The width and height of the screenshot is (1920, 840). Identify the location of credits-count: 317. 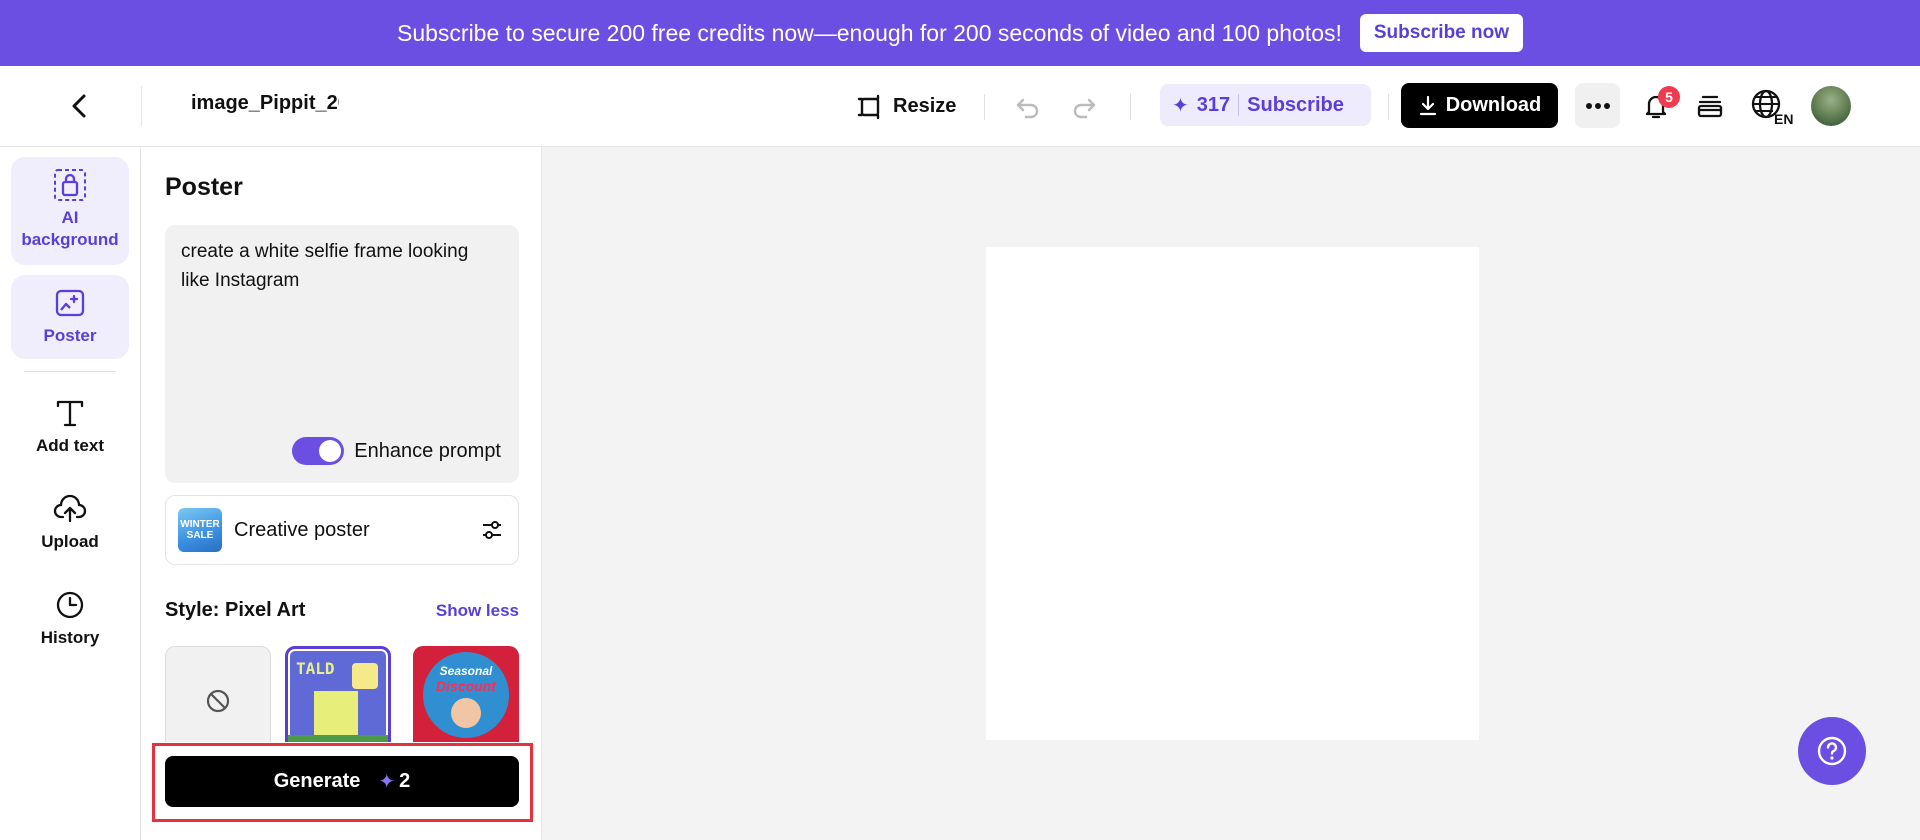
(1213, 104).